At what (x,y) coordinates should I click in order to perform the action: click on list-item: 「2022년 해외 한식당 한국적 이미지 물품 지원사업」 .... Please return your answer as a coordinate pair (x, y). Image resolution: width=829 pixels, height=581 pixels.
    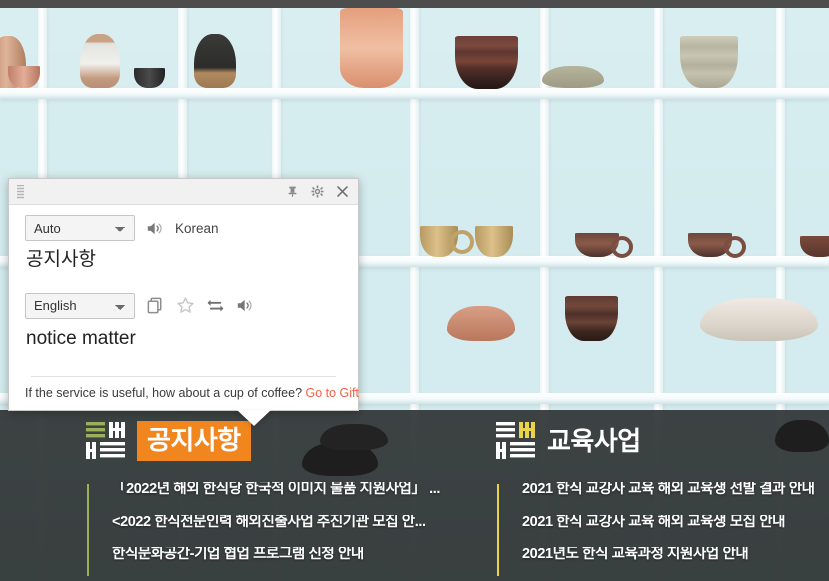
    Looking at the image, I should click on (284, 489).